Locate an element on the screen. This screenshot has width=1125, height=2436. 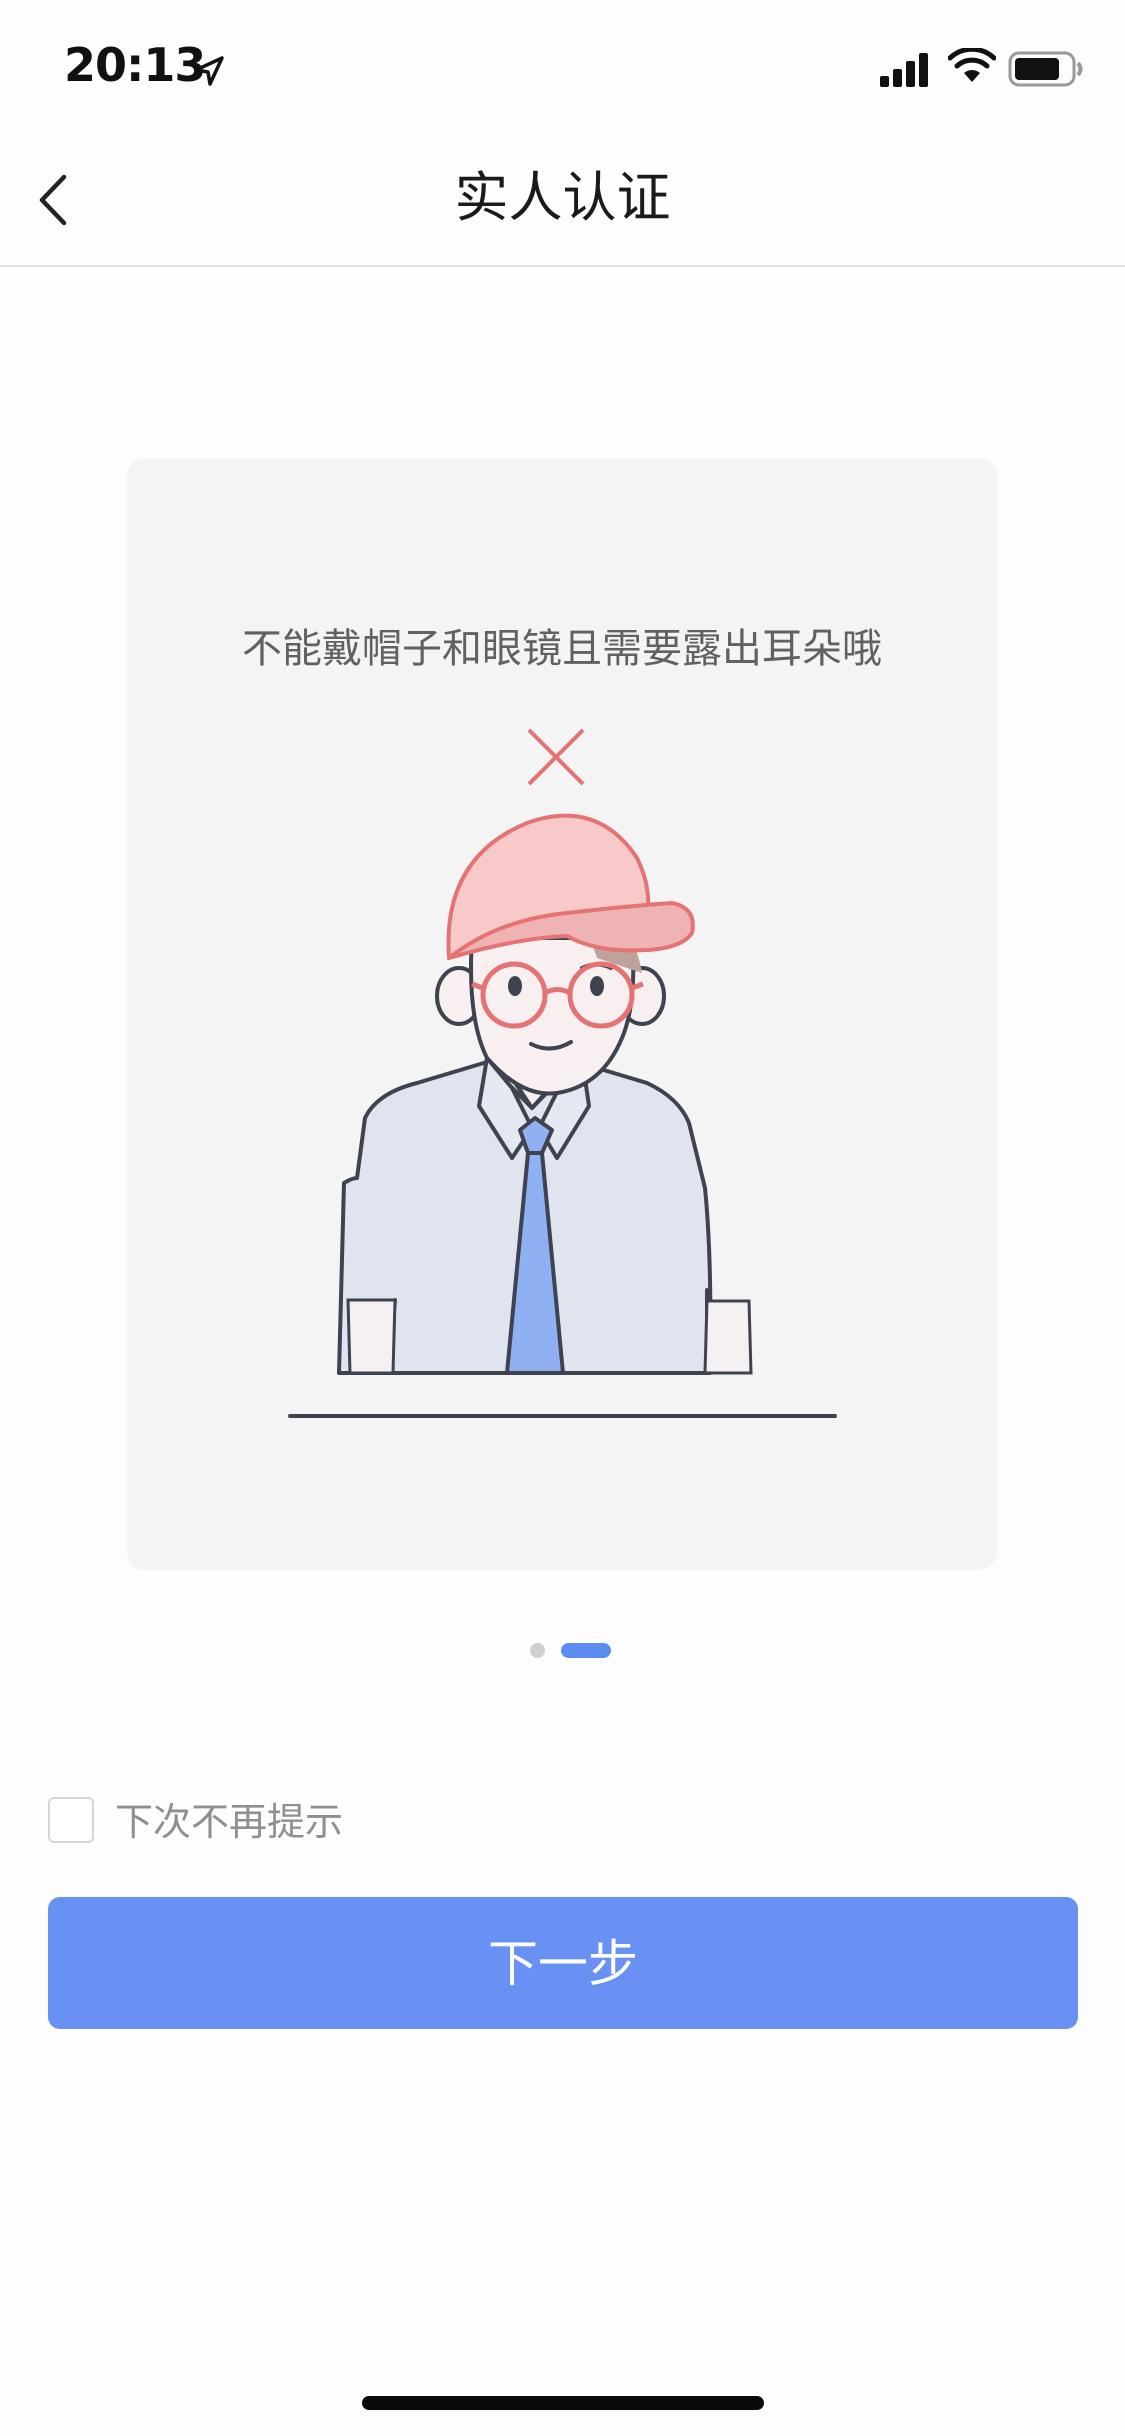
status-time: 20:13 is located at coordinates (135, 65).